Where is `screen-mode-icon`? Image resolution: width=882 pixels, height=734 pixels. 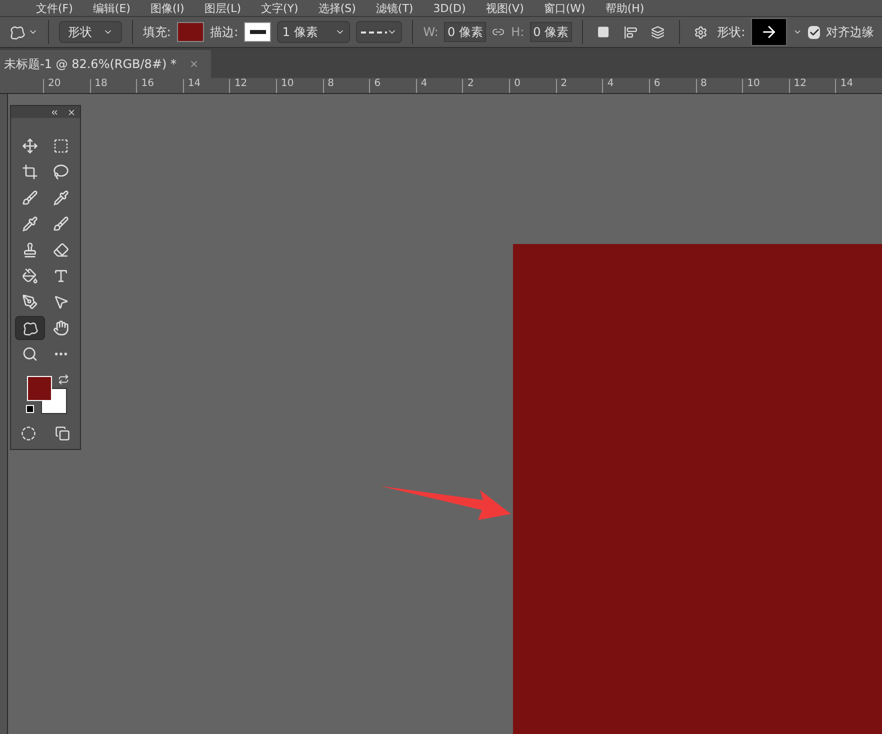
screen-mode-icon is located at coordinates (62, 433).